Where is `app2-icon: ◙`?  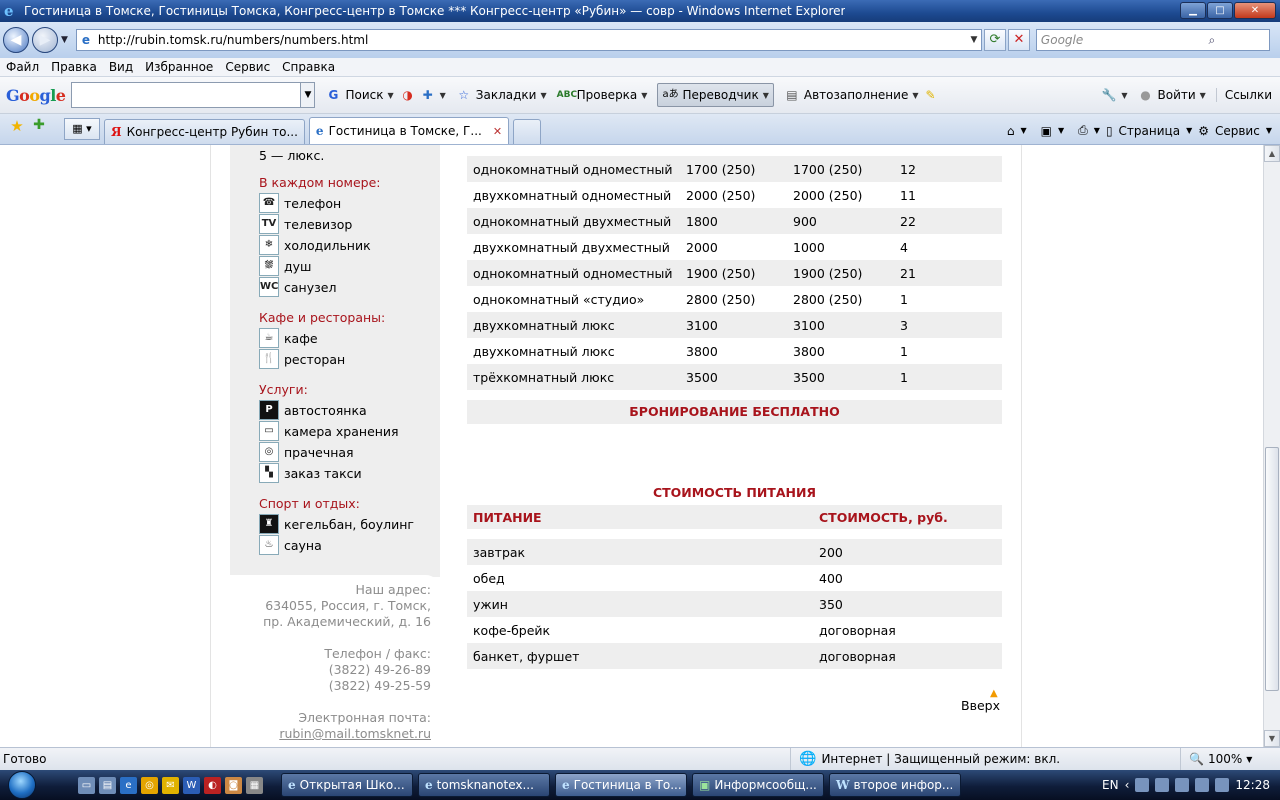 app2-icon: ◙ is located at coordinates (233, 785).